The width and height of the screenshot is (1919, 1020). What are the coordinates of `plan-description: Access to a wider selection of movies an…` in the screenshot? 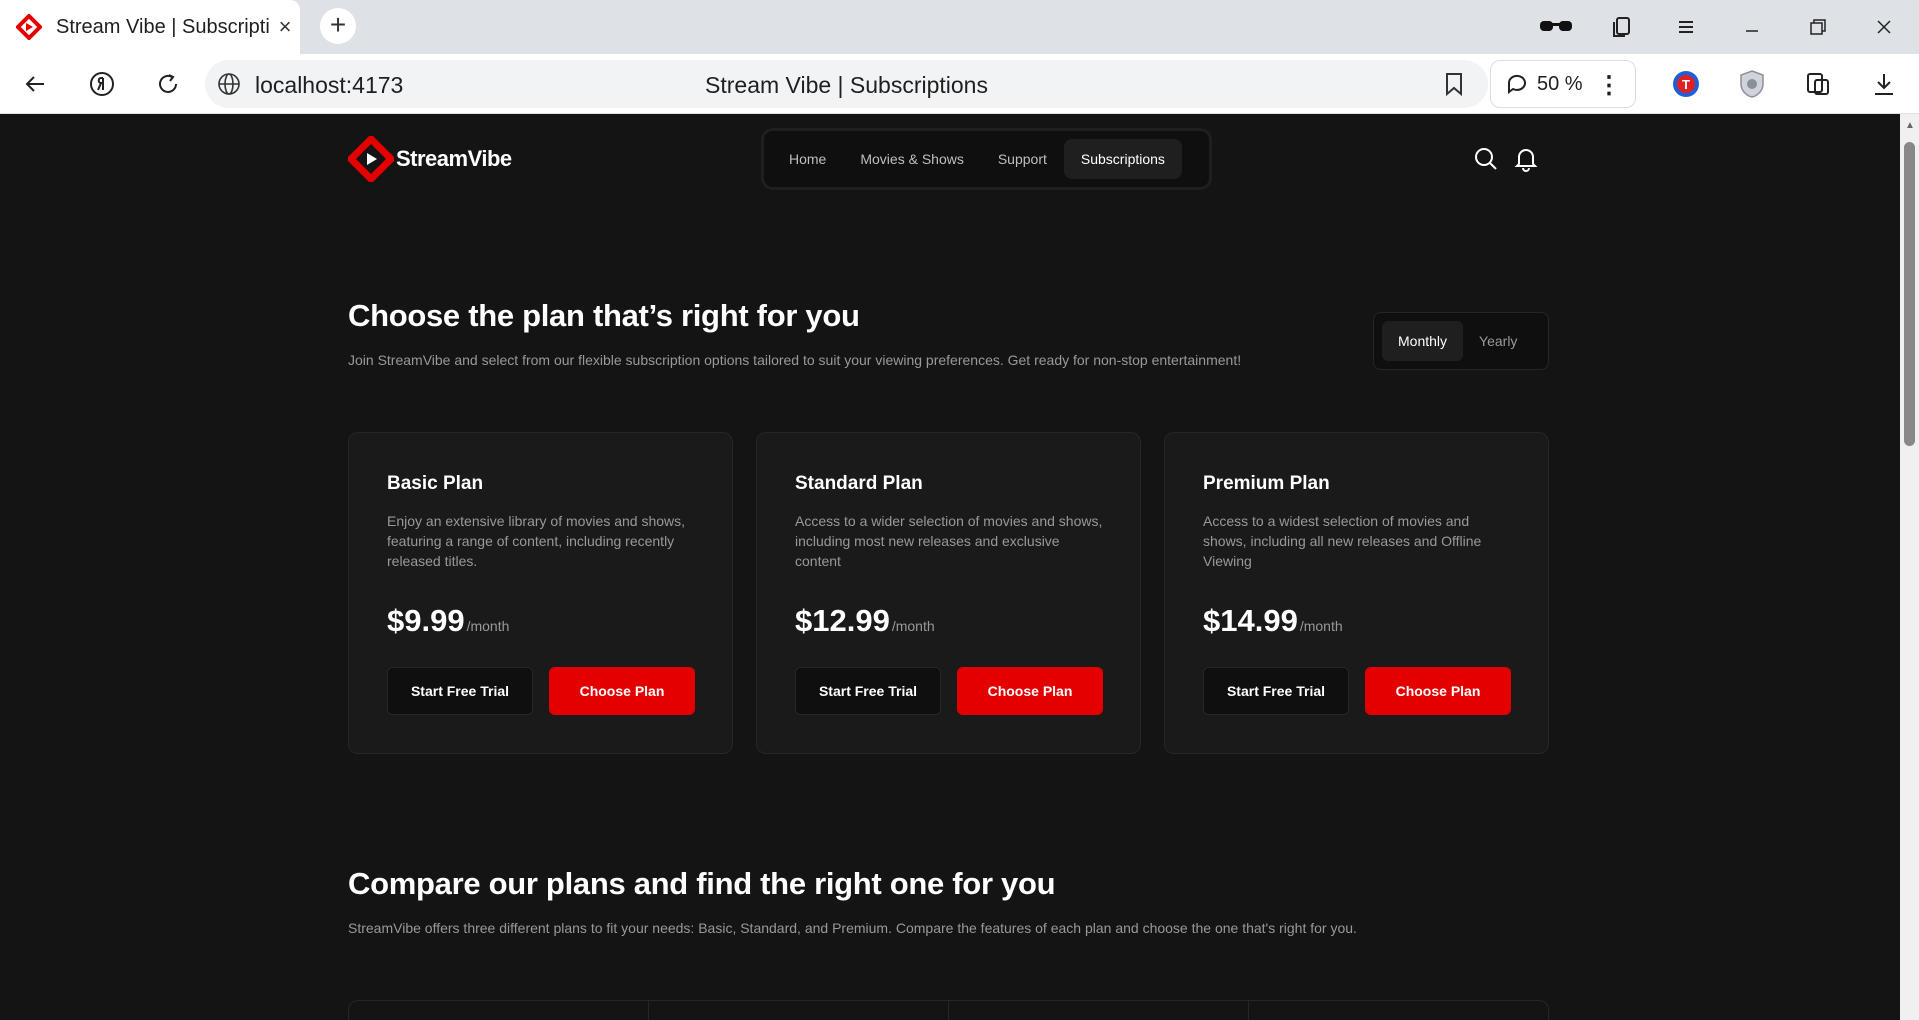 It's located at (949, 541).